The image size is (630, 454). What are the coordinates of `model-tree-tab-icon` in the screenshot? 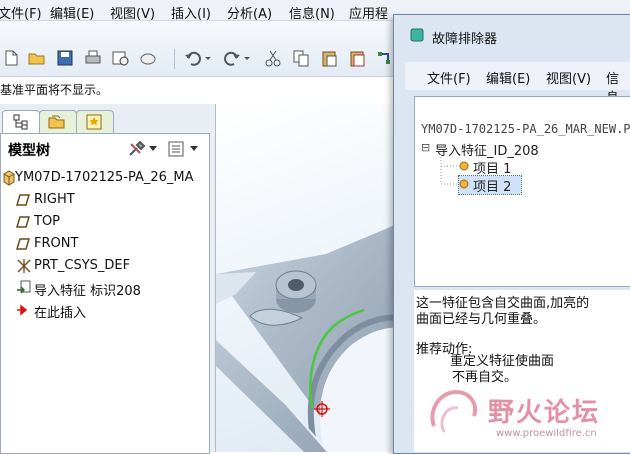 It's located at (20, 122).